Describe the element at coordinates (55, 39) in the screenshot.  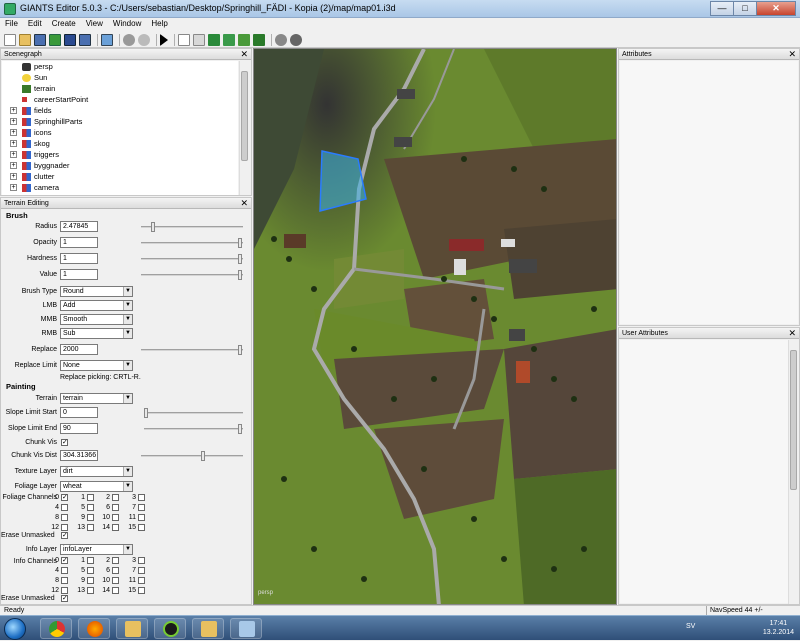
I see `refresh-icon` at that location.